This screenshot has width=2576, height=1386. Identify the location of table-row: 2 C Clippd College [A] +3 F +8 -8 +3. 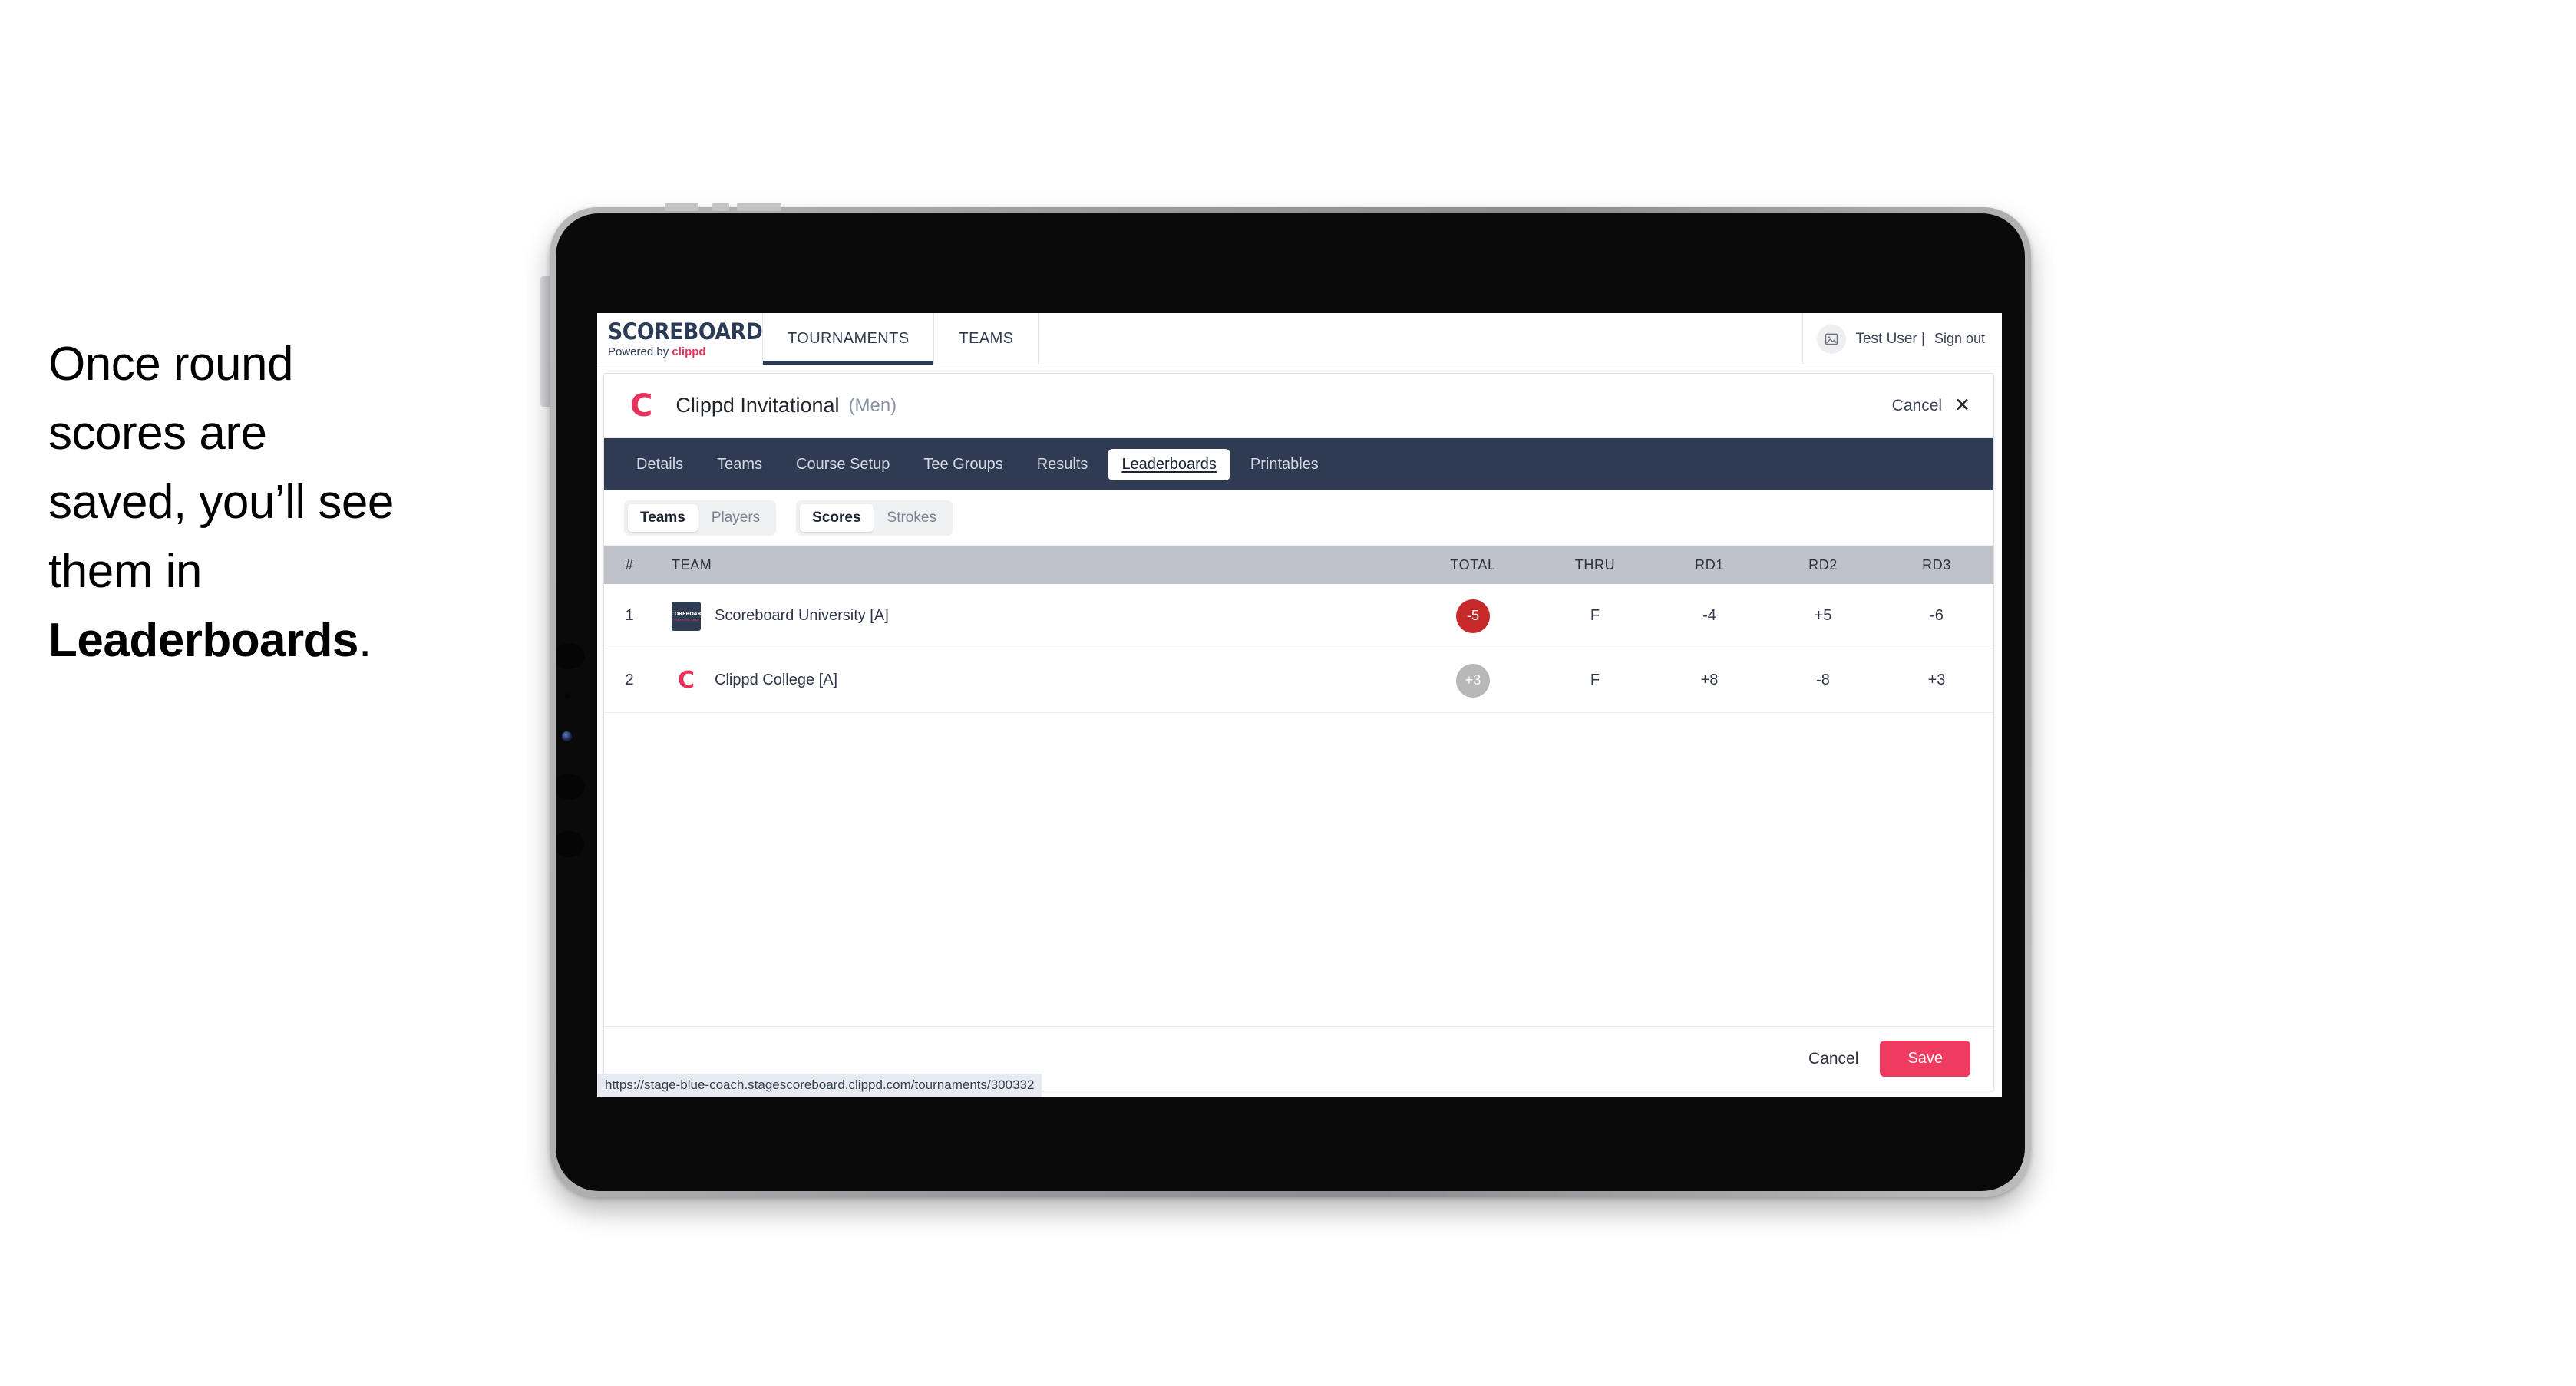
(1298, 680).